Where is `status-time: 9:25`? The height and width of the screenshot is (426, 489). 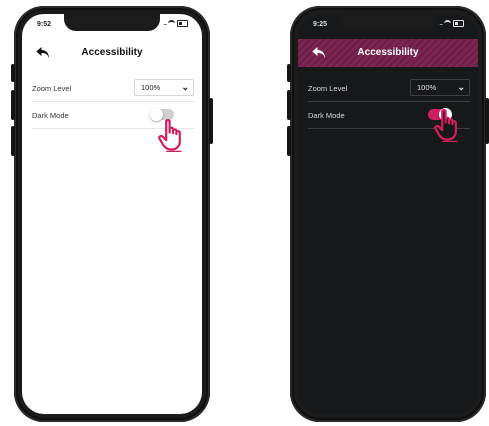
status-time: 9:25 is located at coordinates (320, 24).